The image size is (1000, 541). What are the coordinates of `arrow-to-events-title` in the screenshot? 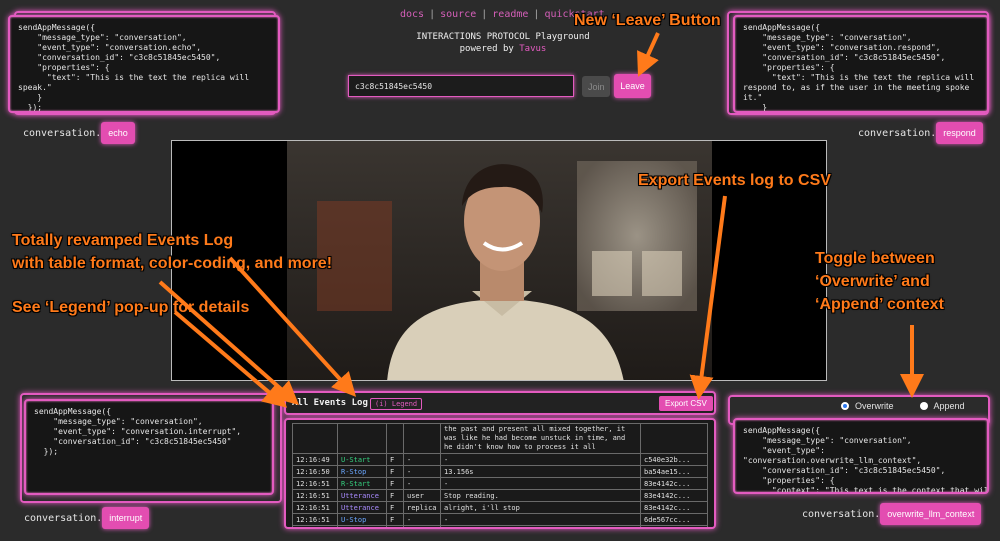 It's located at (292, 326).